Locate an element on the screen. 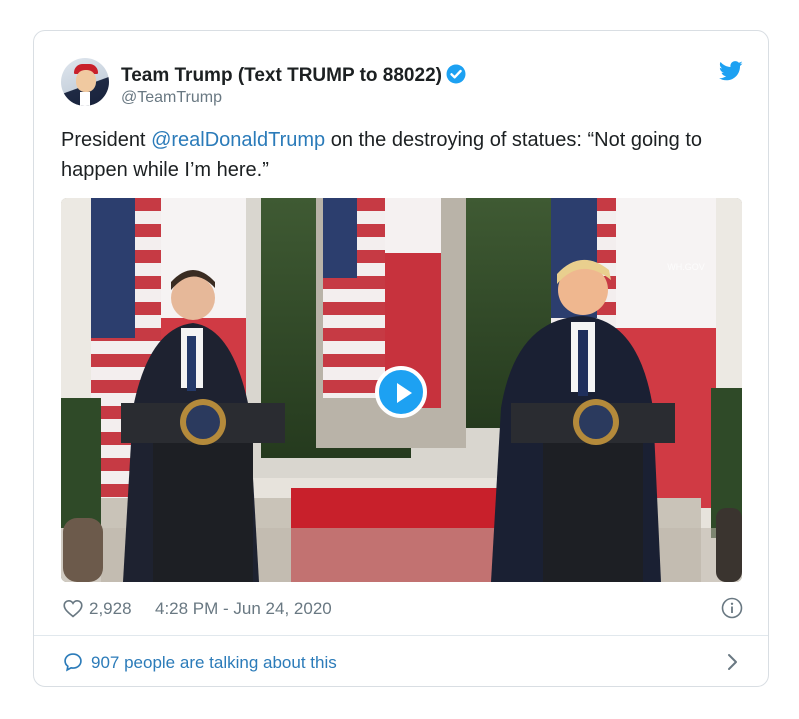 This screenshot has height=719, width=799. author-handle: @TeamTrump is located at coordinates (171, 98).